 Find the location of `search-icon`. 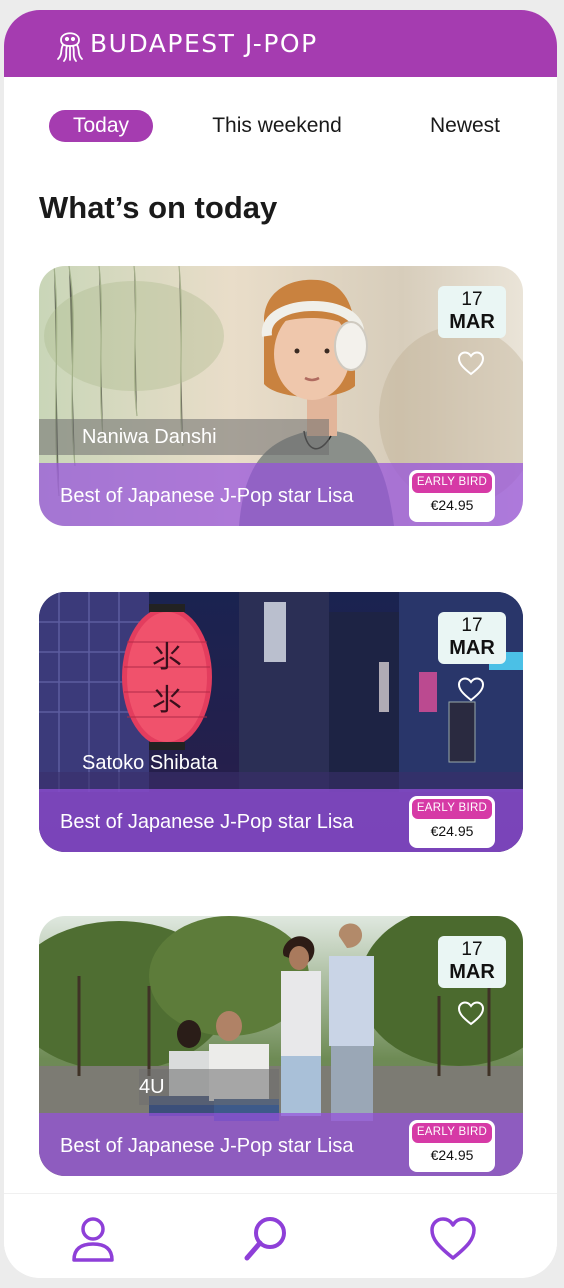

search-icon is located at coordinates (265, 1239).